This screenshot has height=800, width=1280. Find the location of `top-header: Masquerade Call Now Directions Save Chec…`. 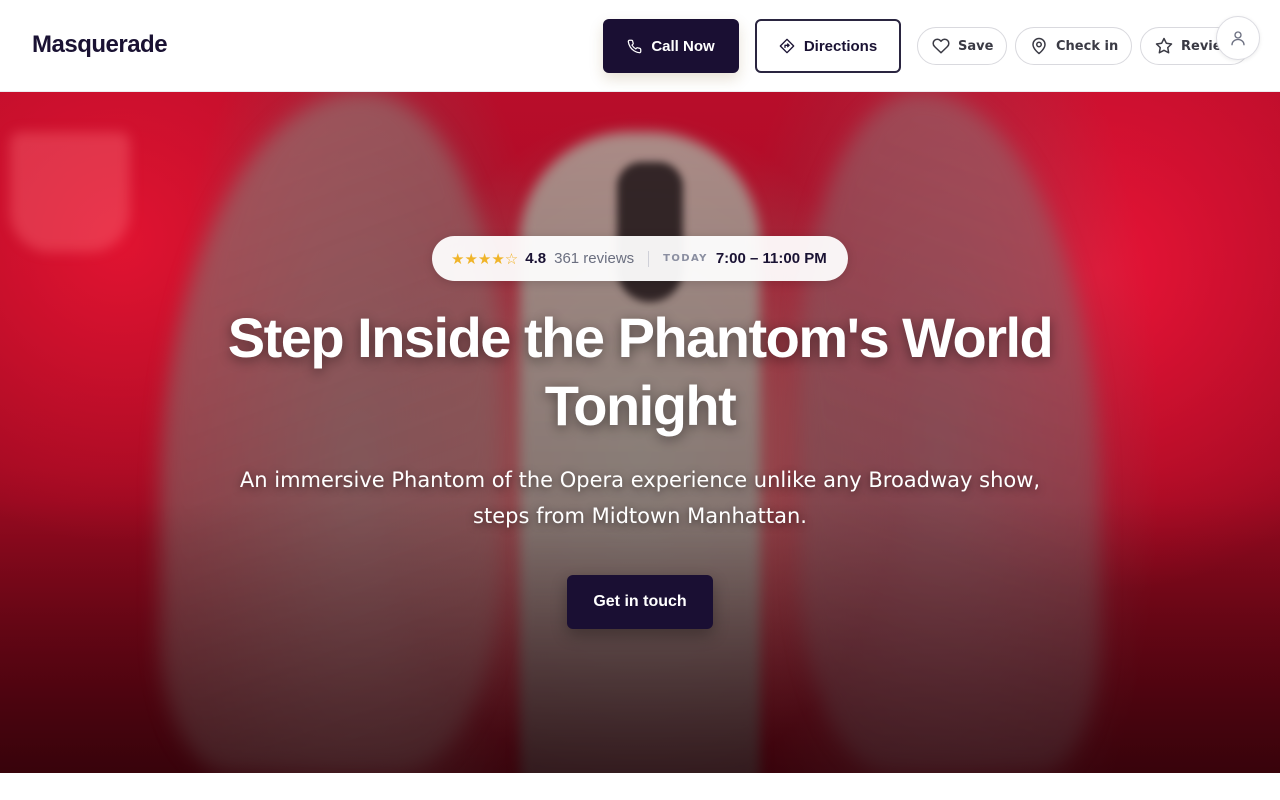

top-header: Masquerade Call Now Directions Save Chec… is located at coordinates (640, 46).